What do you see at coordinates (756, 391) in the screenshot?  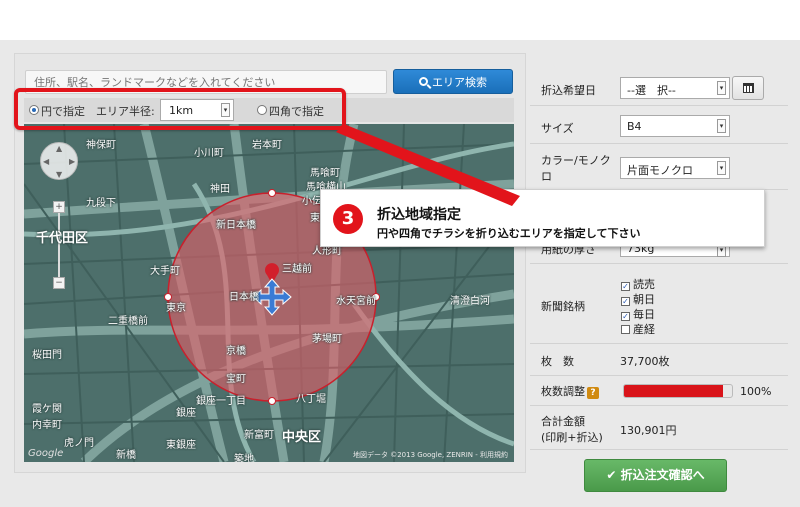 I see `adjust-percent: 100%` at bounding box center [756, 391].